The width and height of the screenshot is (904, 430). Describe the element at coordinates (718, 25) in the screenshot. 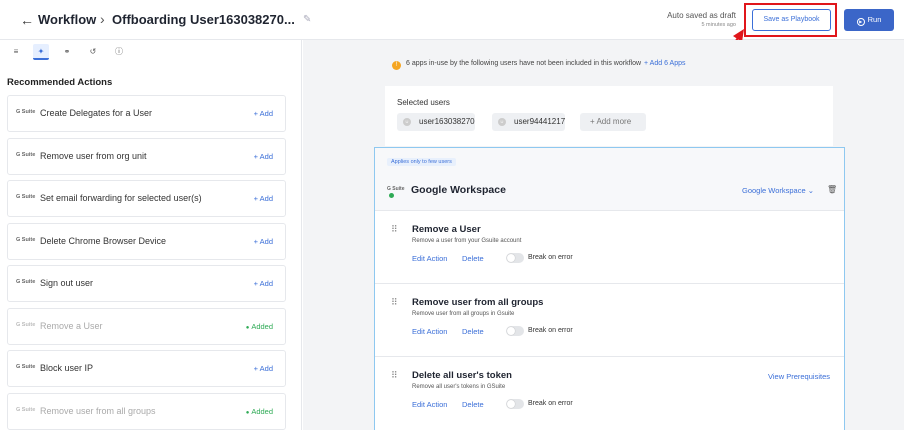

I see `autosave-time: 5 minutes ago` at that location.